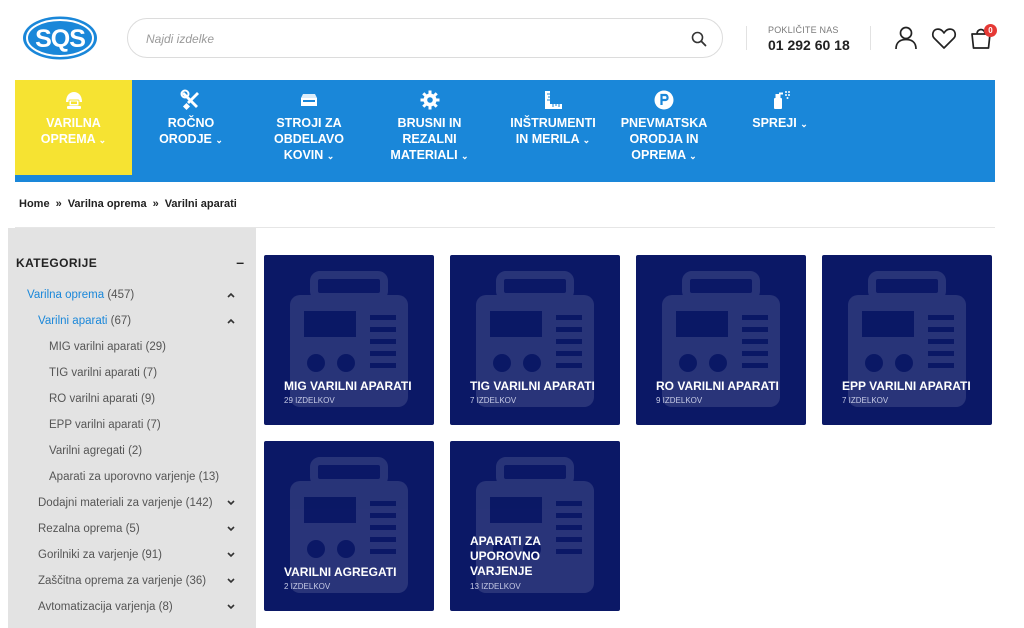 This screenshot has width=1024, height=628. I want to click on category-mig-varilni-aparati: MIG varilni aparati (29), so click(107, 347).